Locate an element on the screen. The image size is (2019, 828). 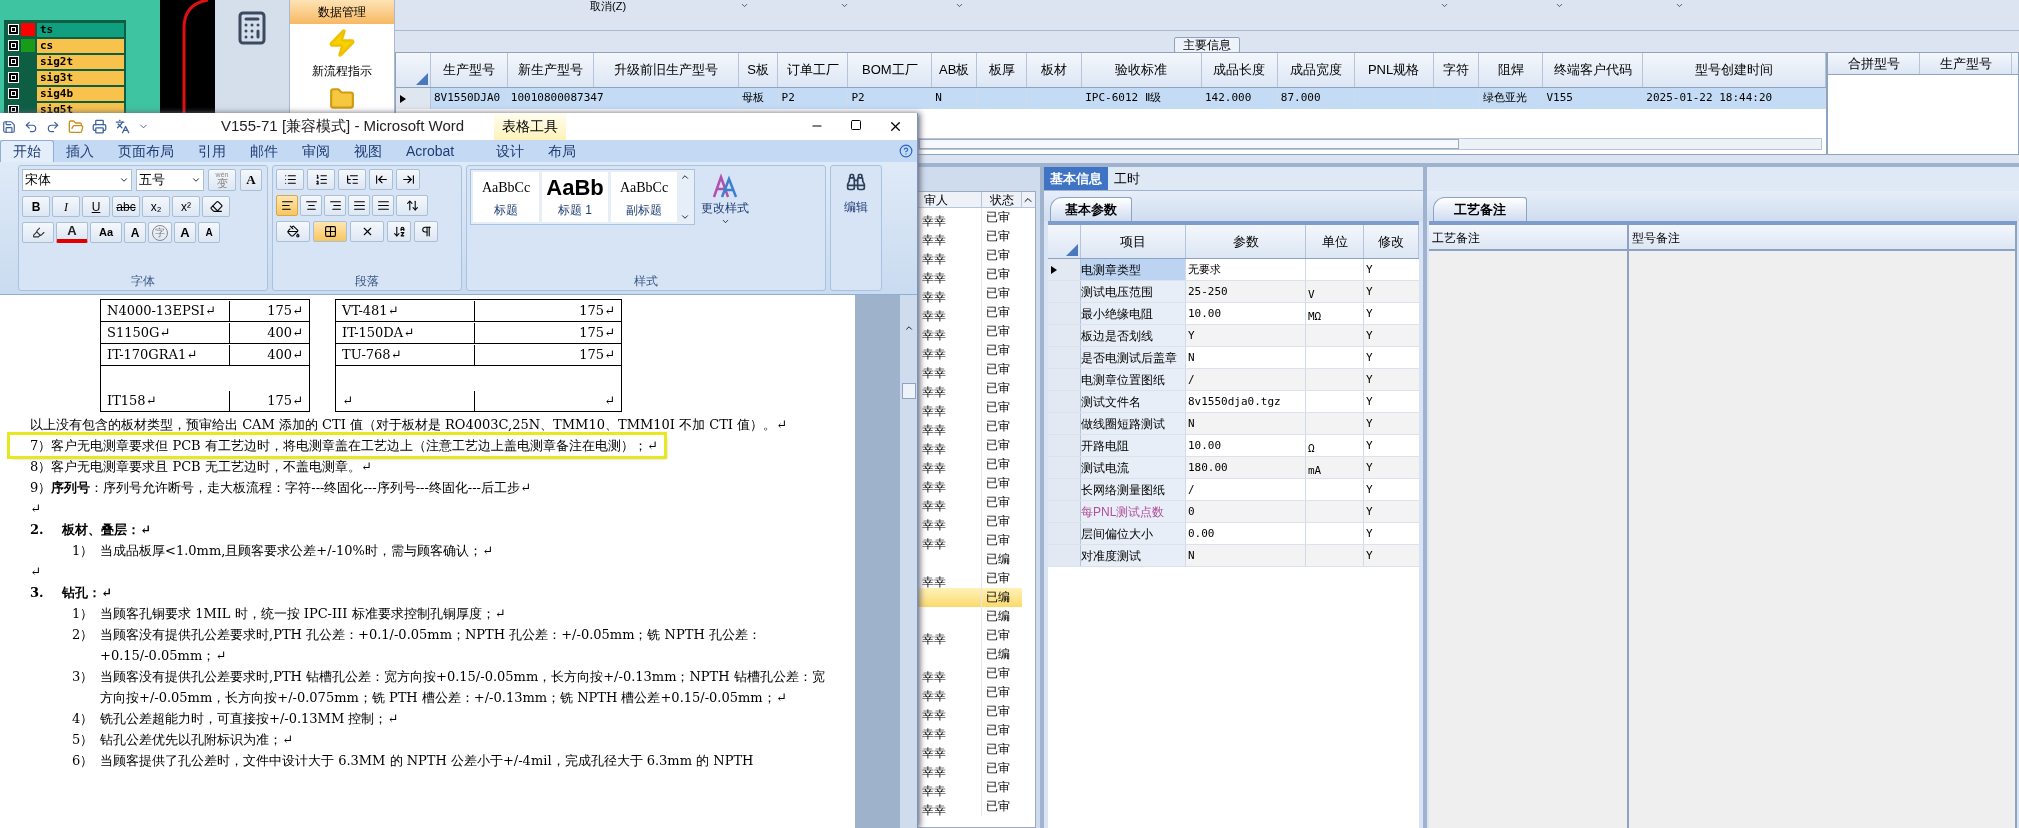
nav-item: 新流程指示 is located at coordinates (342, 54).